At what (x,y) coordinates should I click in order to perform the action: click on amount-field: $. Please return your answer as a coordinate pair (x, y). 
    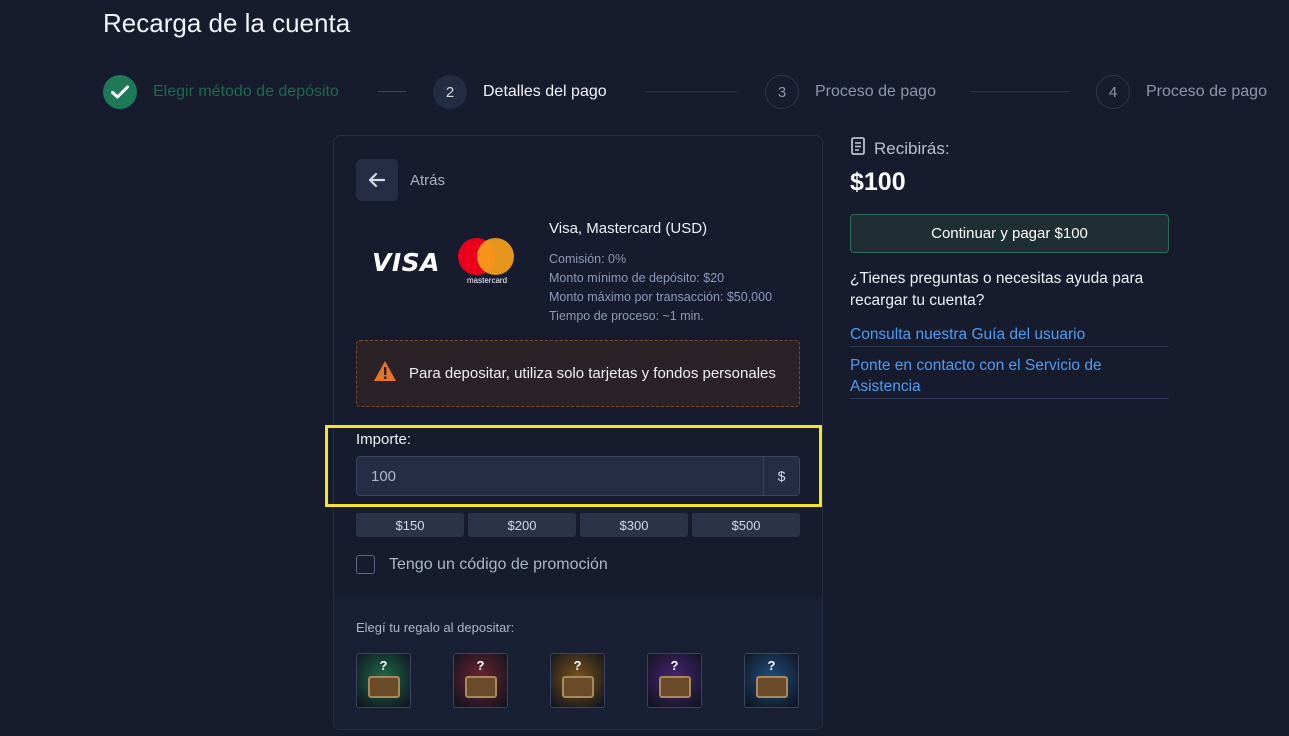
    Looking at the image, I should click on (578, 476).